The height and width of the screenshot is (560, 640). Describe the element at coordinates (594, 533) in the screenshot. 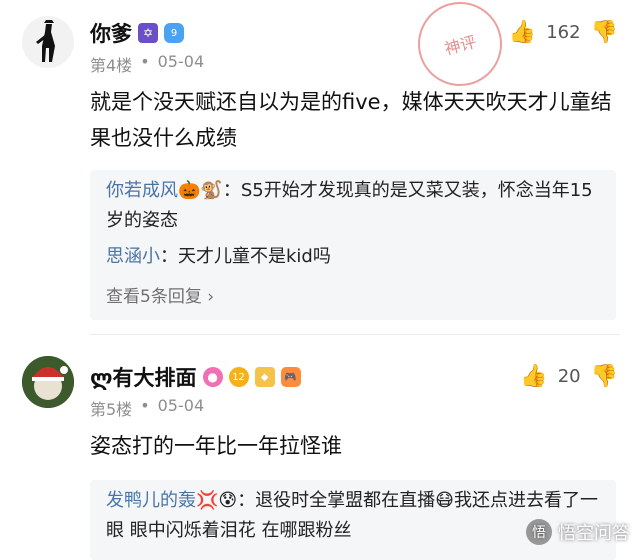

I see `watermark-text: 悟空问答` at that location.